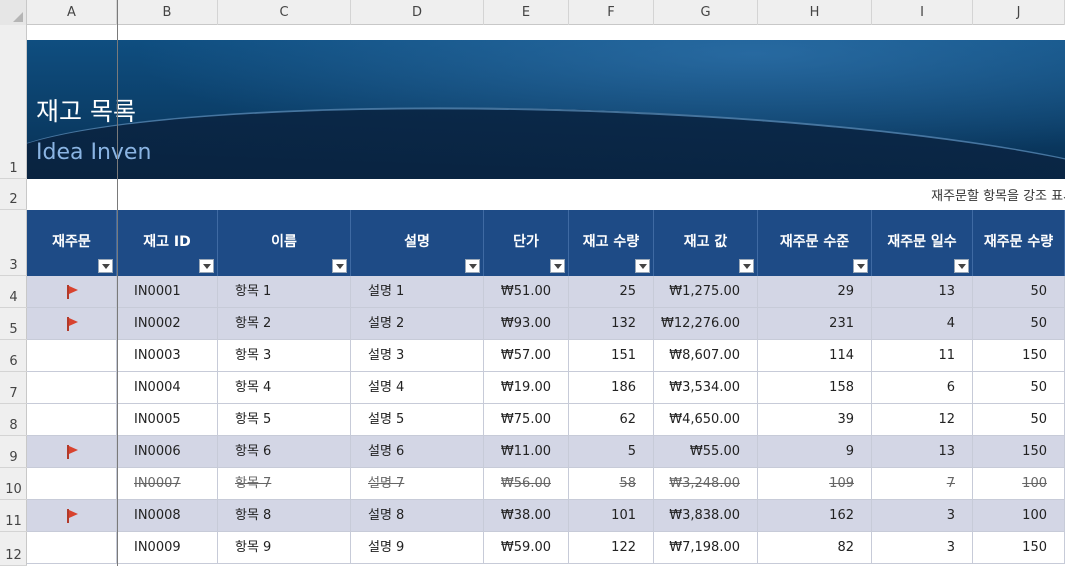 Image resolution: width=1065 pixels, height=566 pixels. Describe the element at coordinates (922, 419) in the screenshot. I see `cell-days: 12` at that location.